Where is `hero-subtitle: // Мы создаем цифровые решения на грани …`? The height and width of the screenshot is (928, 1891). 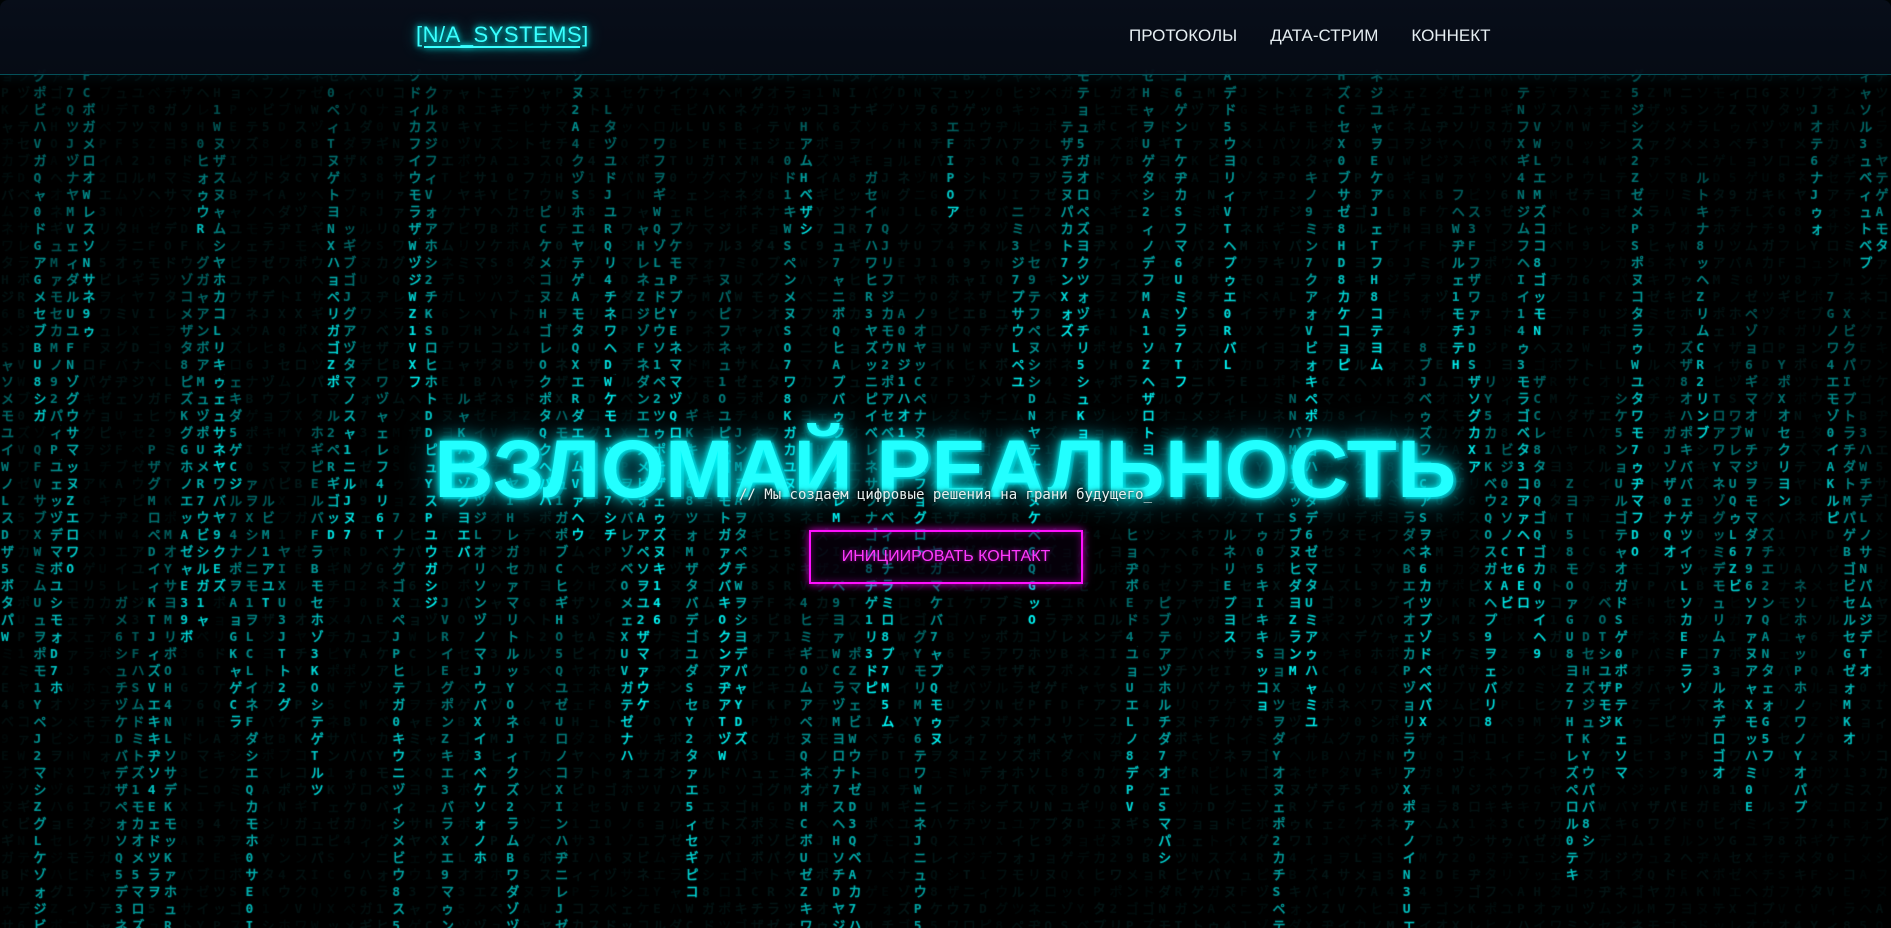
hero-subtitle: // Мы создаем цифровые решения на грани … is located at coordinates (945, 495).